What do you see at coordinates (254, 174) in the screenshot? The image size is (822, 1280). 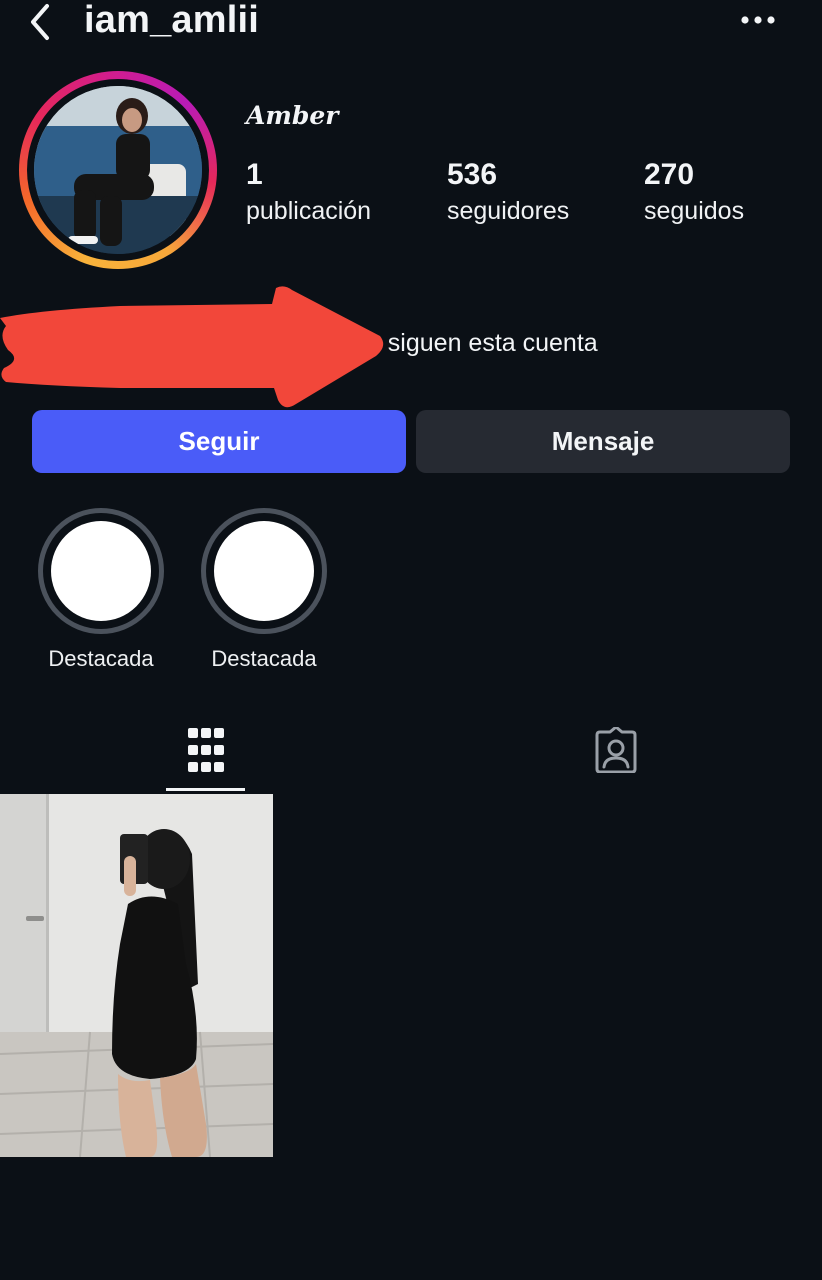 I see `posts-count-value: 1` at bounding box center [254, 174].